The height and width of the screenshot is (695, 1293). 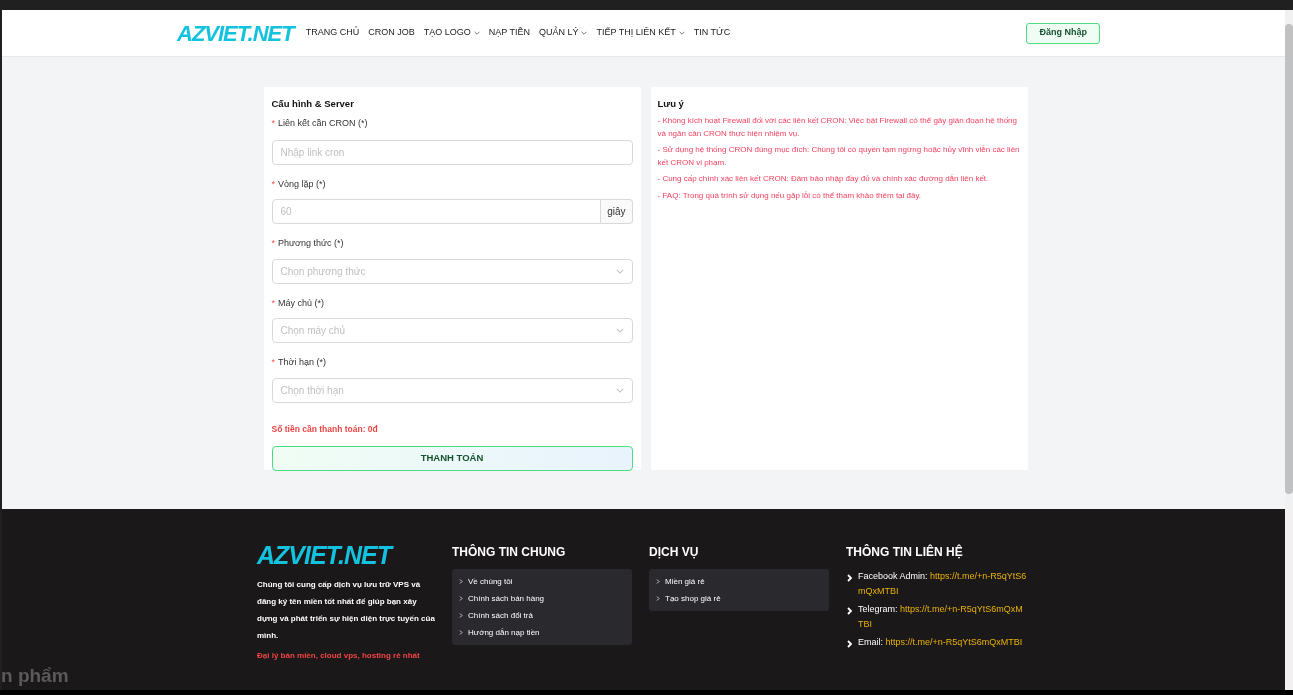 I want to click on card-title: Cấu hình & Server, so click(x=313, y=104).